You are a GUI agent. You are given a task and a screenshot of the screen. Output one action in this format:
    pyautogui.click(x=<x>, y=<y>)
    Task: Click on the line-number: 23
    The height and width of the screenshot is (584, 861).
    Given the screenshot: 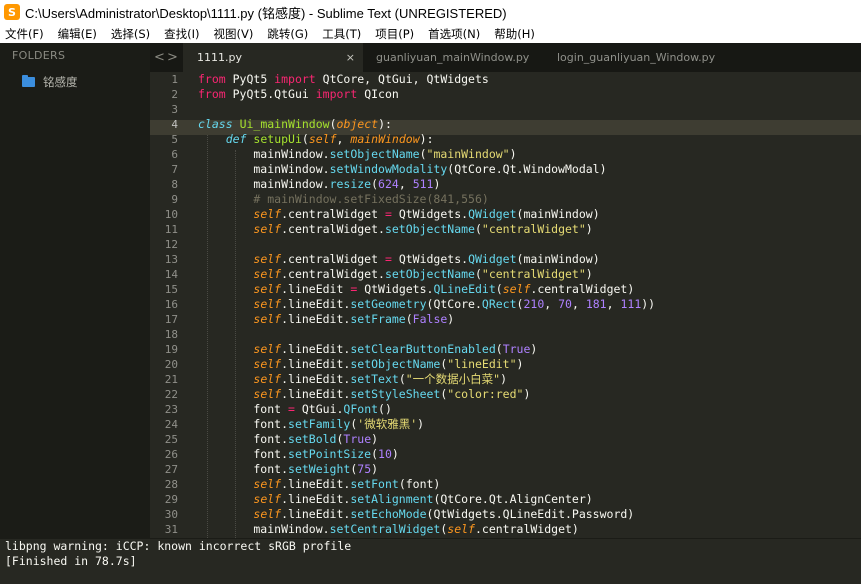 What is the action you would take?
    pyautogui.click(x=171, y=409)
    